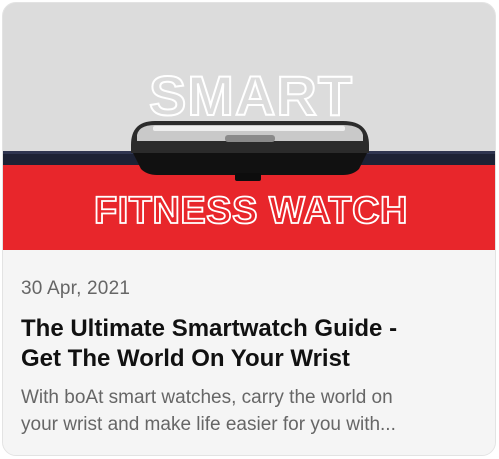 Image resolution: width=499 pixels, height=459 pixels. What do you see at coordinates (256, 329) in the screenshot?
I see `article-title-line: The Ultimate Smartwatch Guide -` at bounding box center [256, 329].